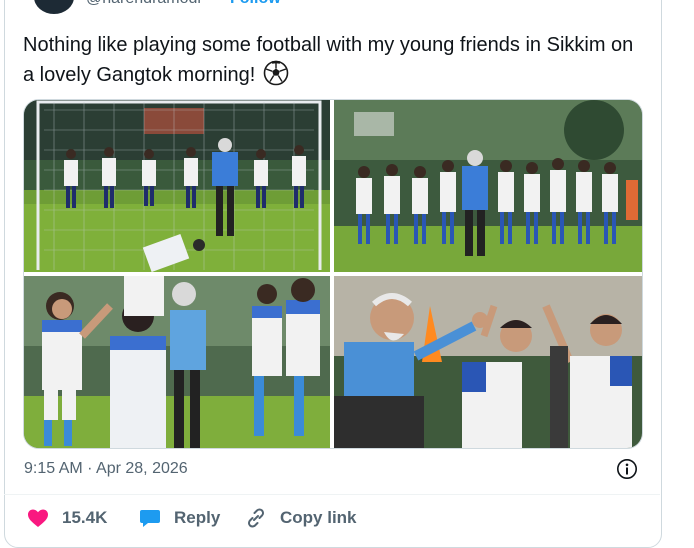 This screenshot has width=694, height=548. What do you see at coordinates (143, 4) in the screenshot?
I see `author-handle: @narendramodi` at bounding box center [143, 4].